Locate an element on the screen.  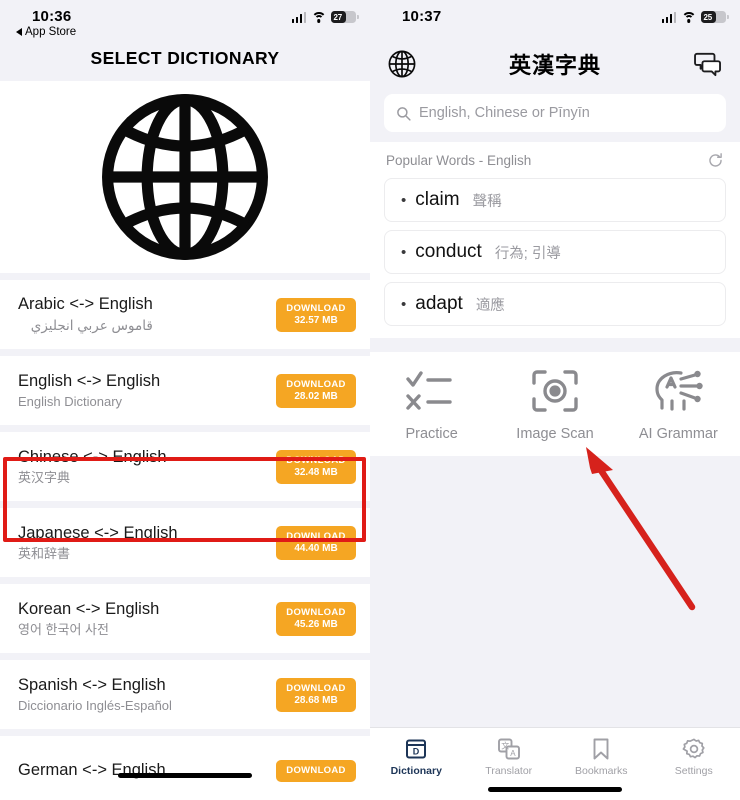
dictionary-info: Japanese <-> English 英和辞書 is located at coordinates (98, 543).